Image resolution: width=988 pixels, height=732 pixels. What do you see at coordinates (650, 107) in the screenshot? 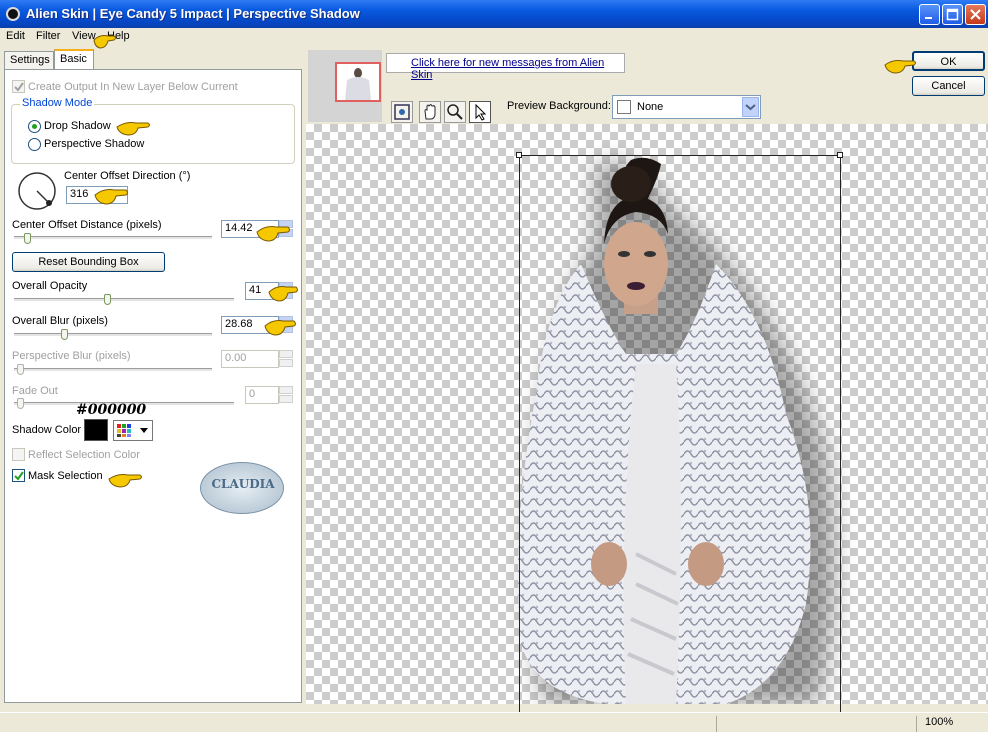
I see `preview-background-value: None` at bounding box center [650, 107].